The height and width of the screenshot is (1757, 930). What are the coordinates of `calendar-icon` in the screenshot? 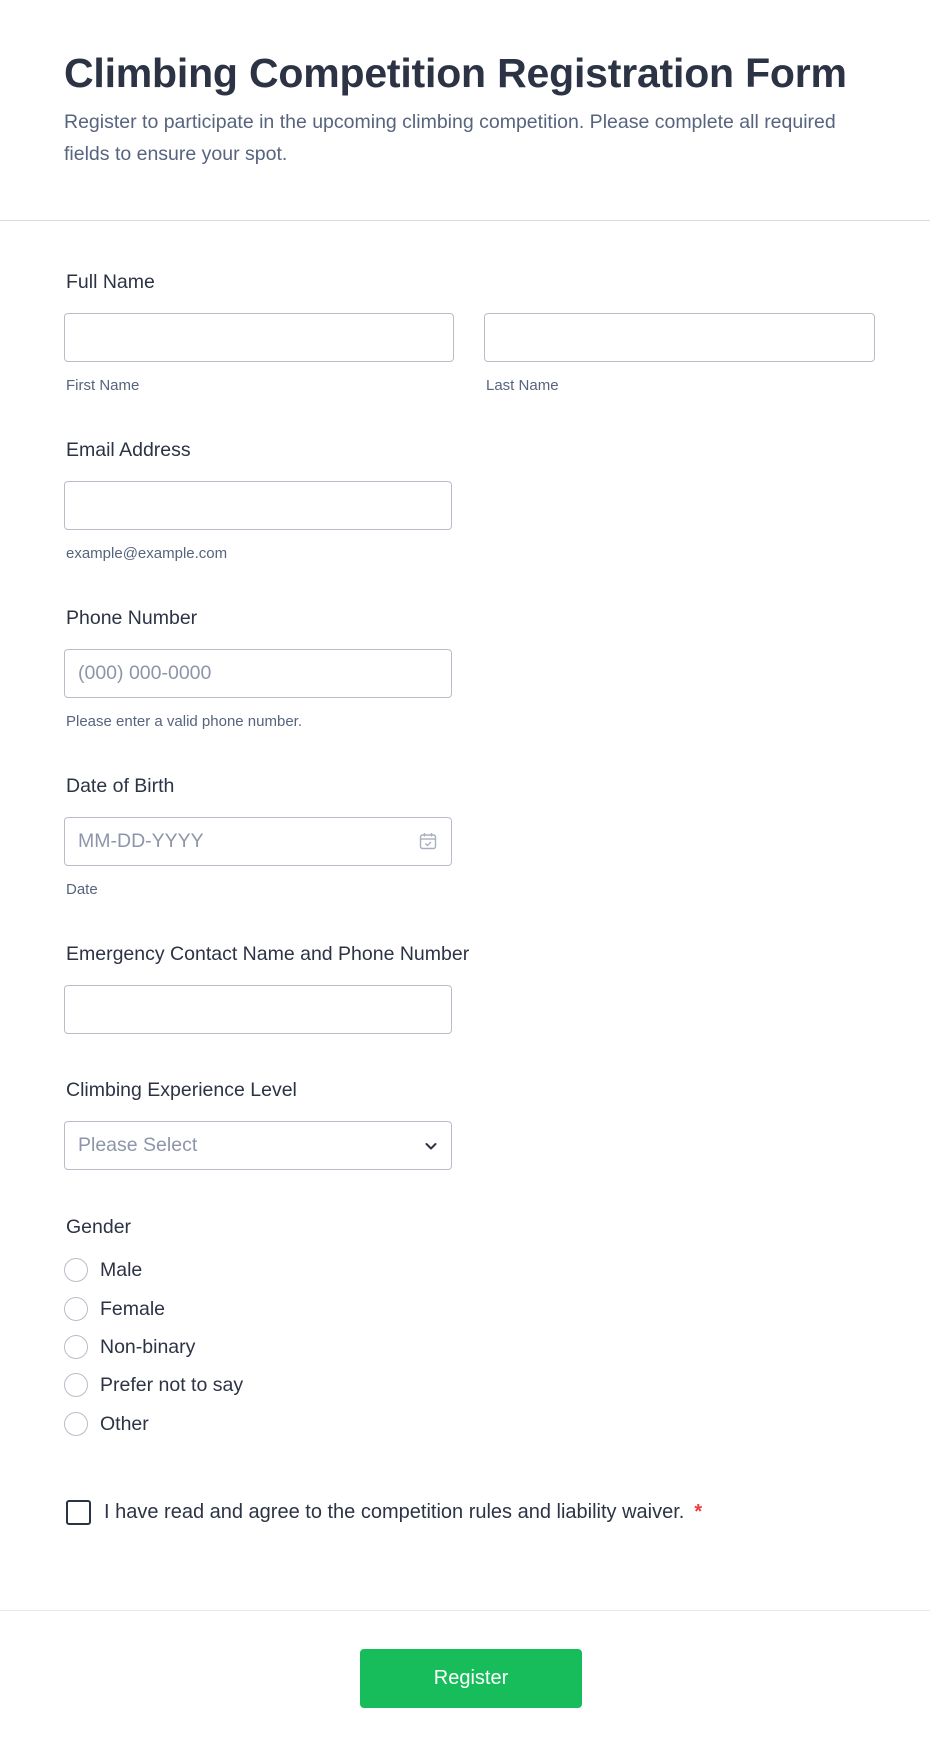 It's located at (428, 841).